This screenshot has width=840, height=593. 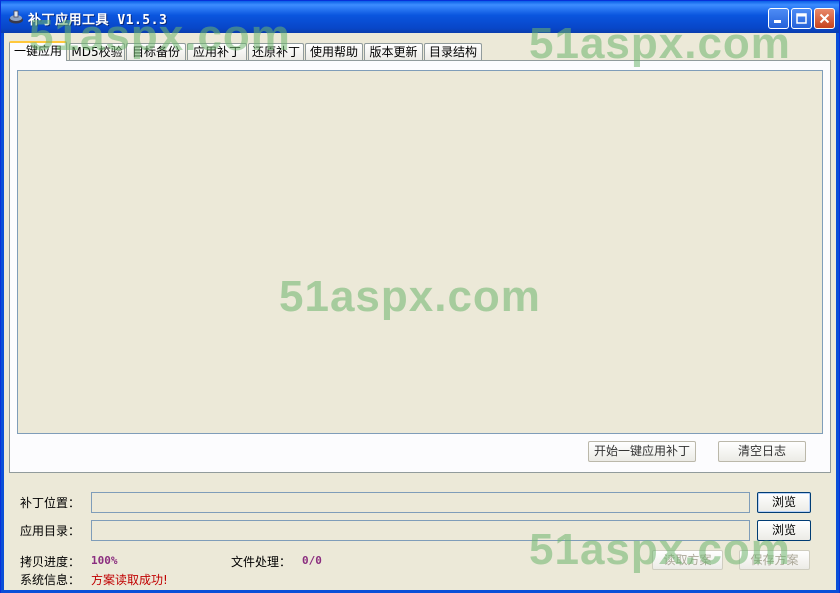 I want to click on file-process-value: 0/0, so click(x=312, y=560).